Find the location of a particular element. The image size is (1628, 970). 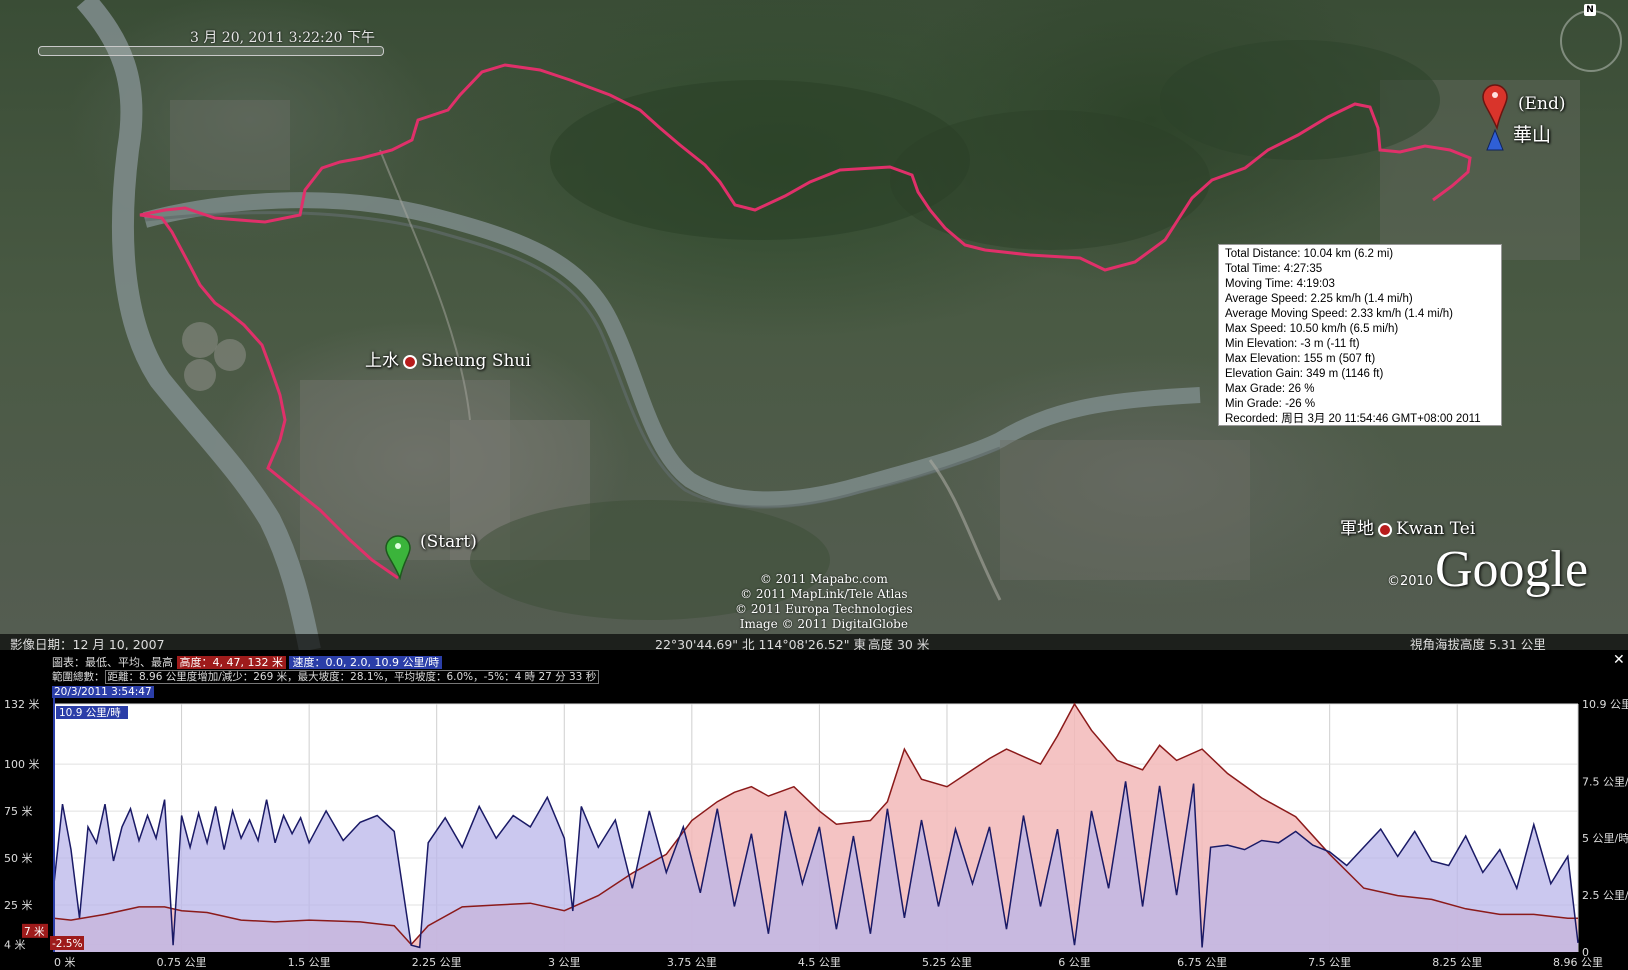

end-label: (End) is located at coordinates (1542, 104).